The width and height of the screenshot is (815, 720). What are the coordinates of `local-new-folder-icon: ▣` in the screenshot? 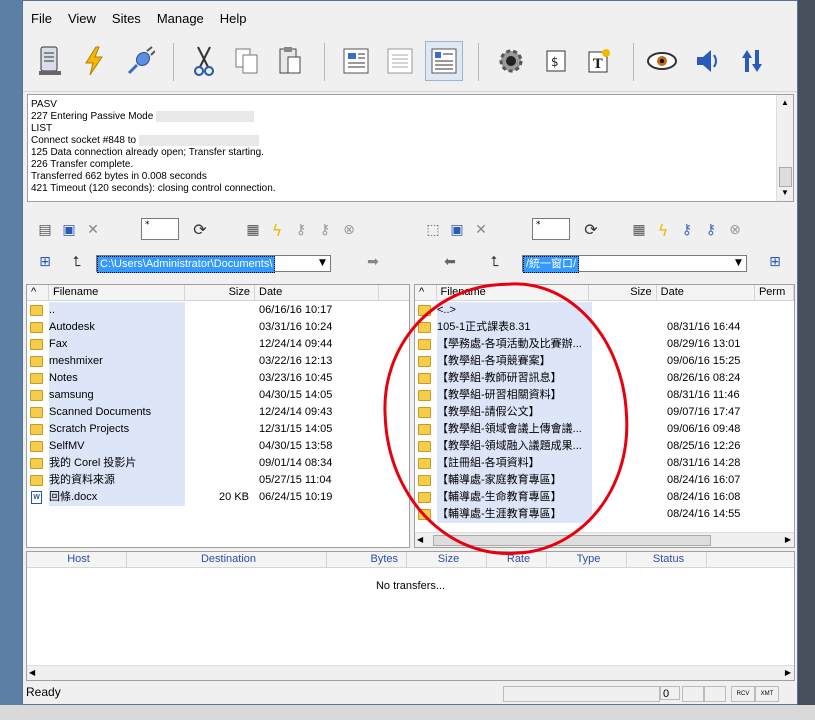 It's located at (69, 230).